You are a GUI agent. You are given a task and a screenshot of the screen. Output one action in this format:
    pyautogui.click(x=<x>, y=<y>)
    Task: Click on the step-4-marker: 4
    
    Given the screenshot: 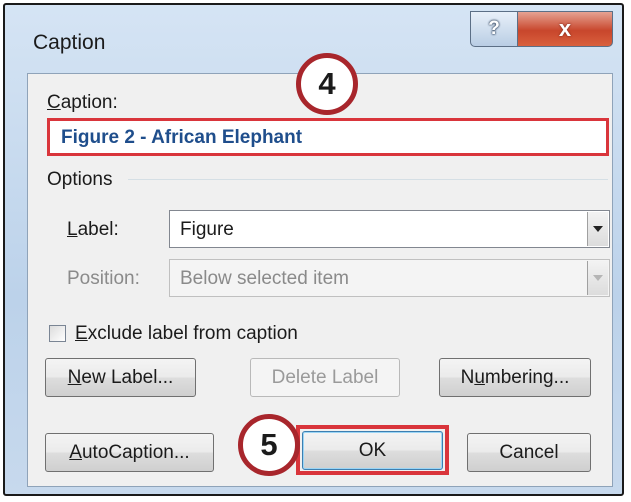 What is the action you would take?
    pyautogui.click(x=327, y=84)
    